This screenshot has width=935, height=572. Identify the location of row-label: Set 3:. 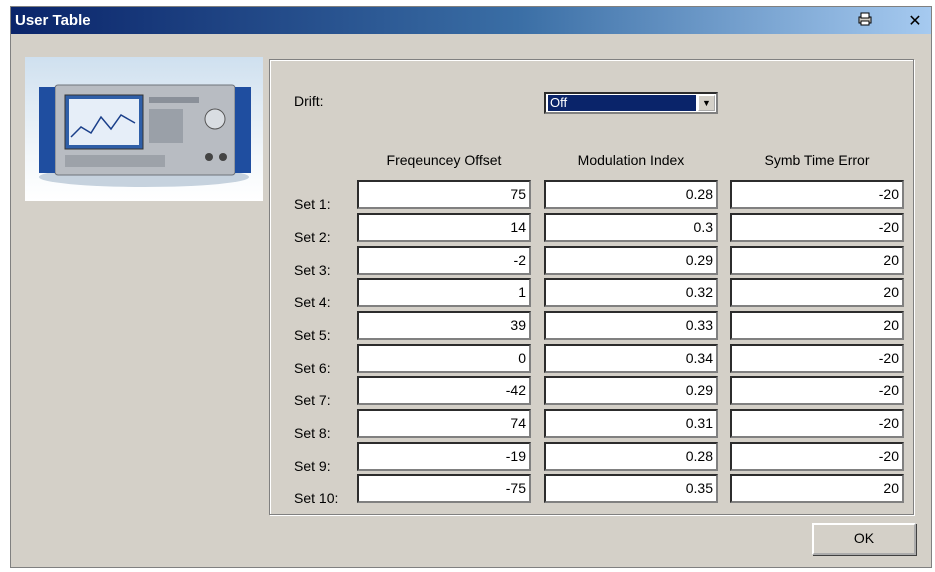
(312, 270).